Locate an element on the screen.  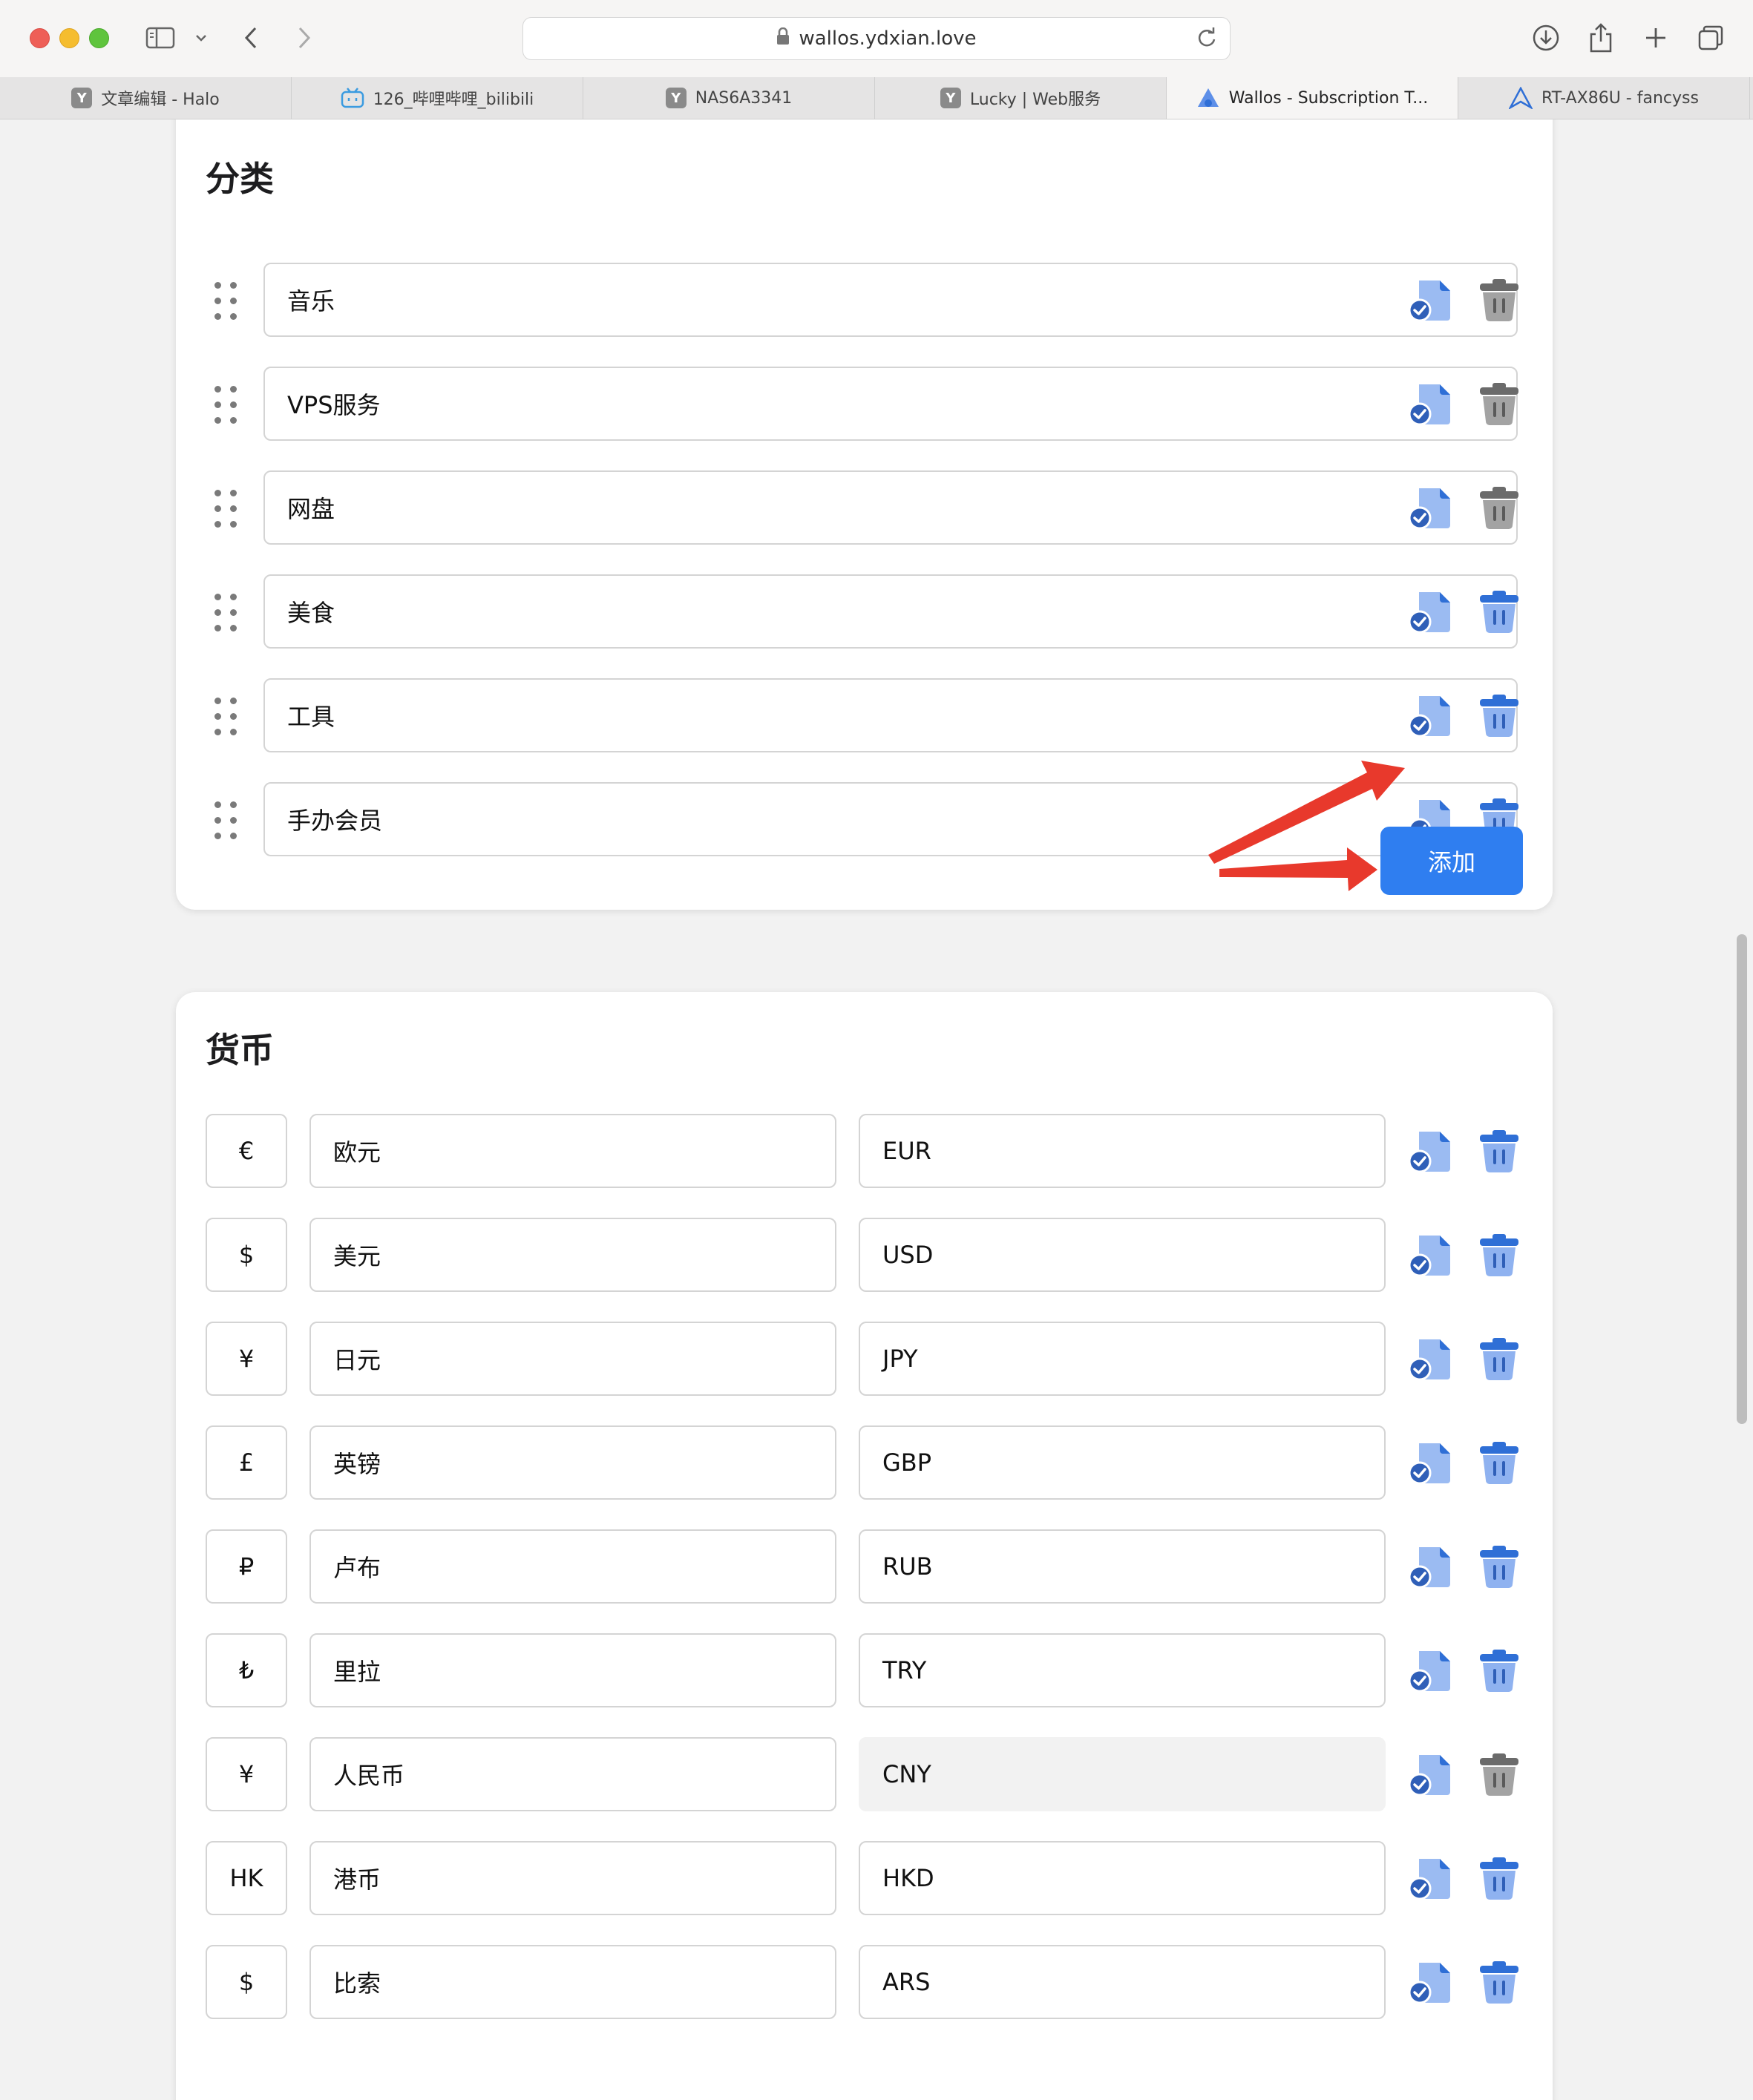
tab-asus: RT-AX86U - fancyss is located at coordinates (1604, 98).